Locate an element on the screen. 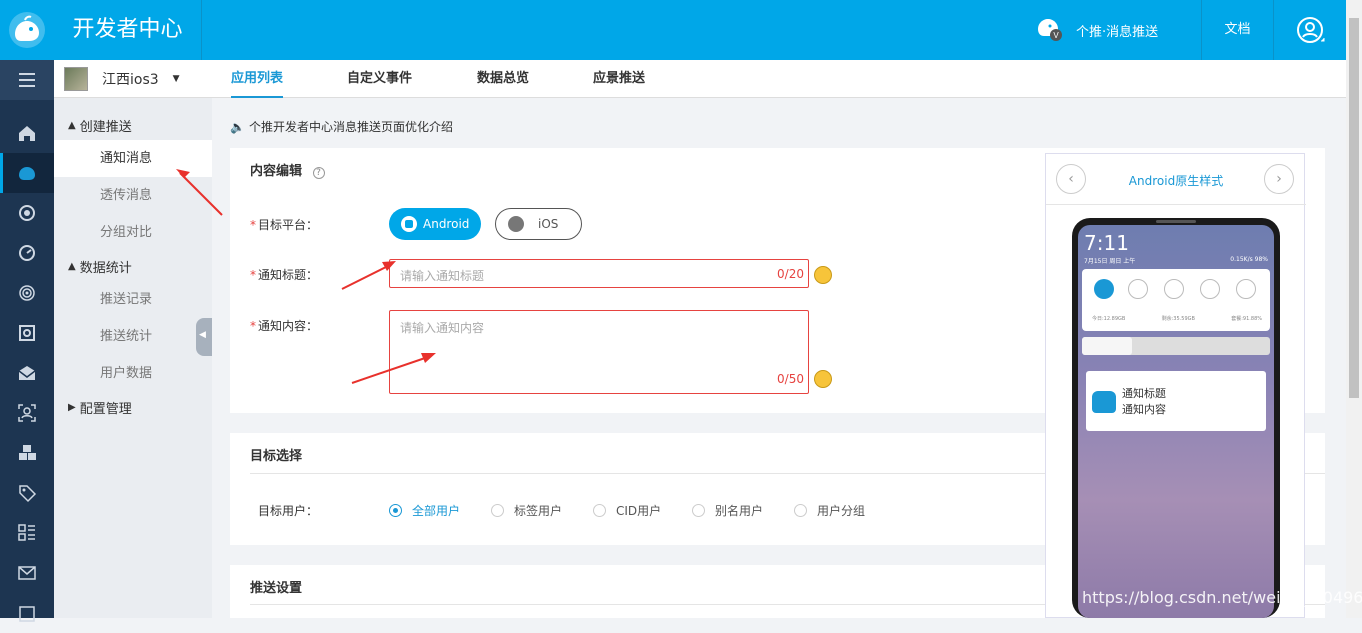  target-user-label: 目标用户： is located at coordinates (288, 511).